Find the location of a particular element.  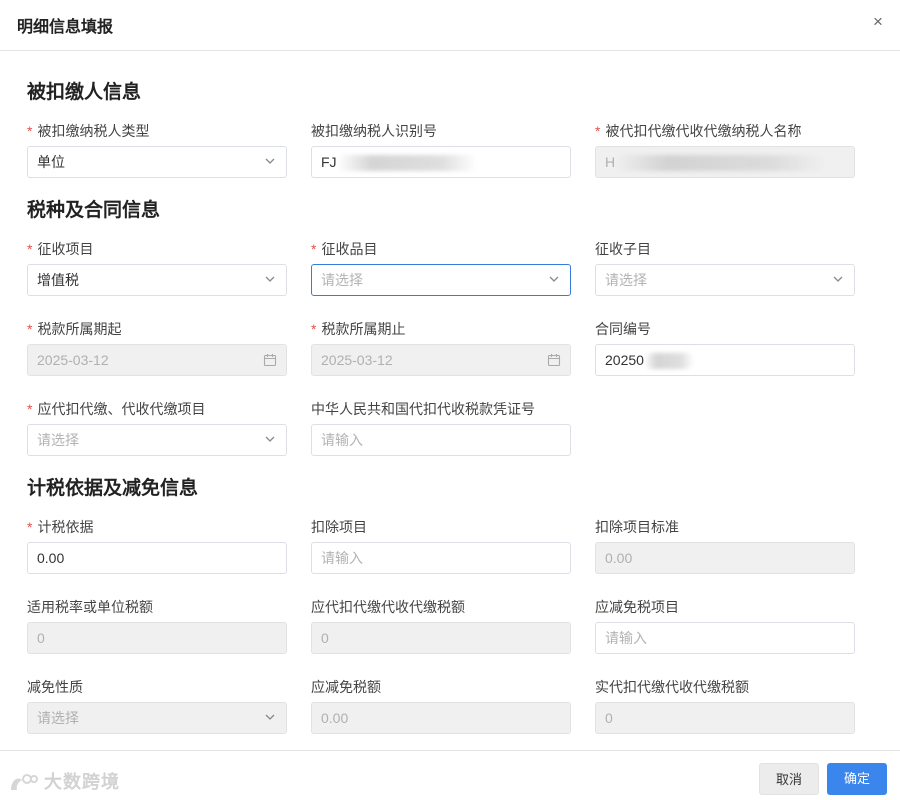

collect-sub-placeholder: 请选择 is located at coordinates (626, 280).